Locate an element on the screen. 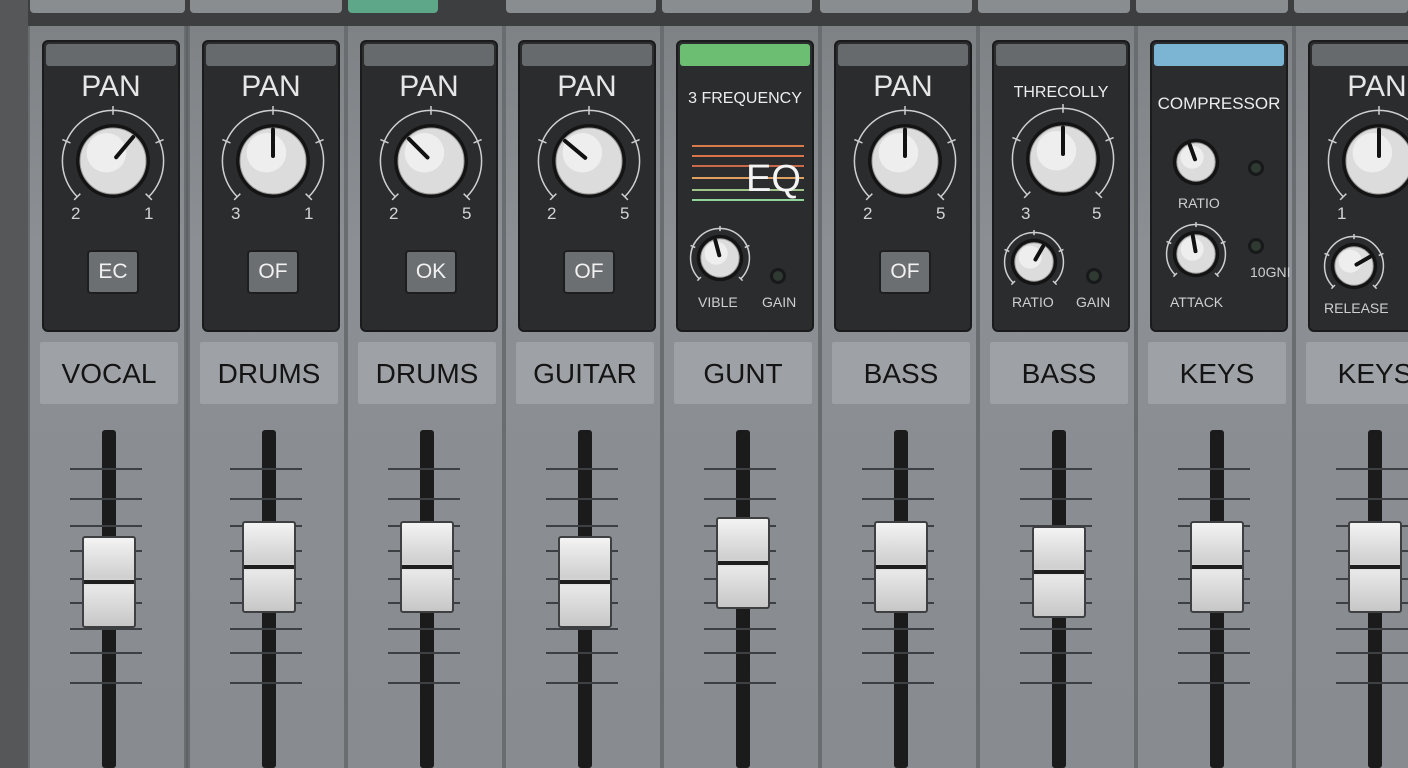 The image size is (1408, 768). channel-strip: PAN 2 1 EC VOCAL is located at coordinates (107, 397).